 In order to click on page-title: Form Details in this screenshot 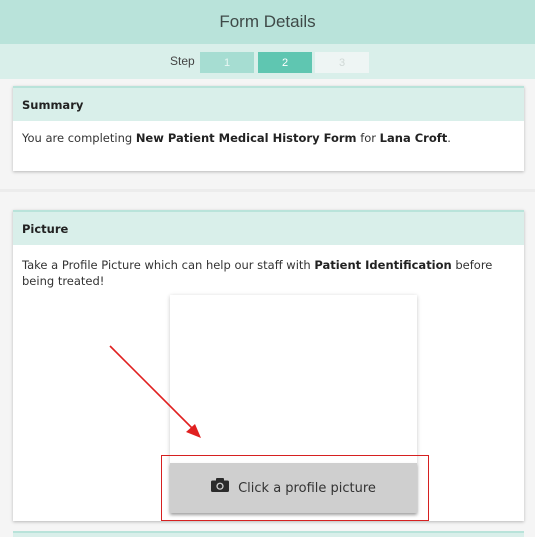, I will do `click(267, 21)`.